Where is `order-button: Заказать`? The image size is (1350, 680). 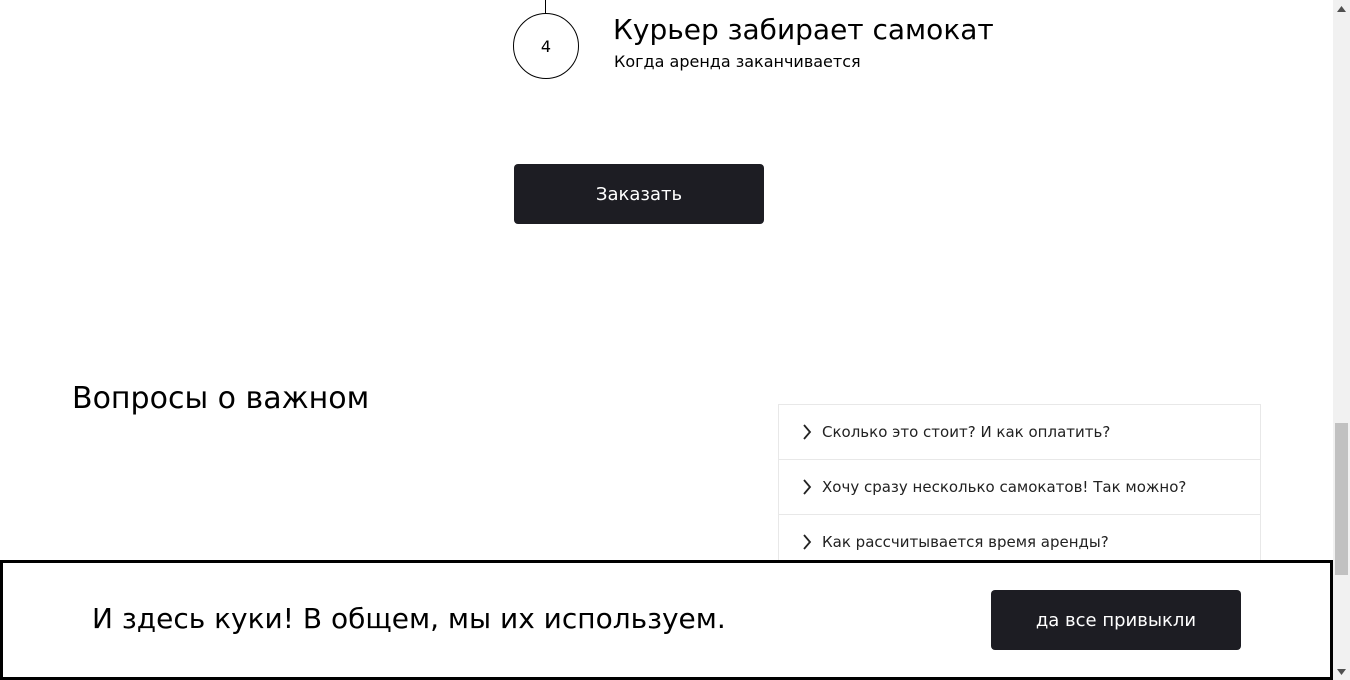 order-button: Заказать is located at coordinates (639, 194).